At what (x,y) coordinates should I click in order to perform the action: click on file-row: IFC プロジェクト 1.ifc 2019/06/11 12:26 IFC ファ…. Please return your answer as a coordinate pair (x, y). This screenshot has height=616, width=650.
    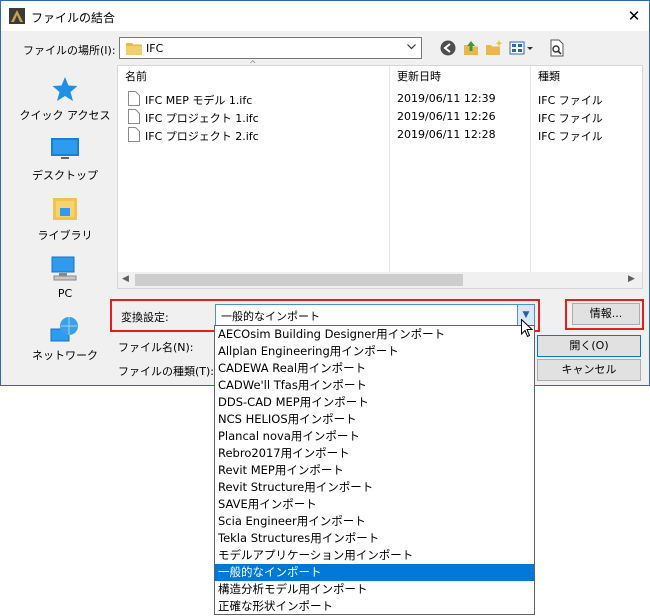
    Looking at the image, I should click on (380, 117).